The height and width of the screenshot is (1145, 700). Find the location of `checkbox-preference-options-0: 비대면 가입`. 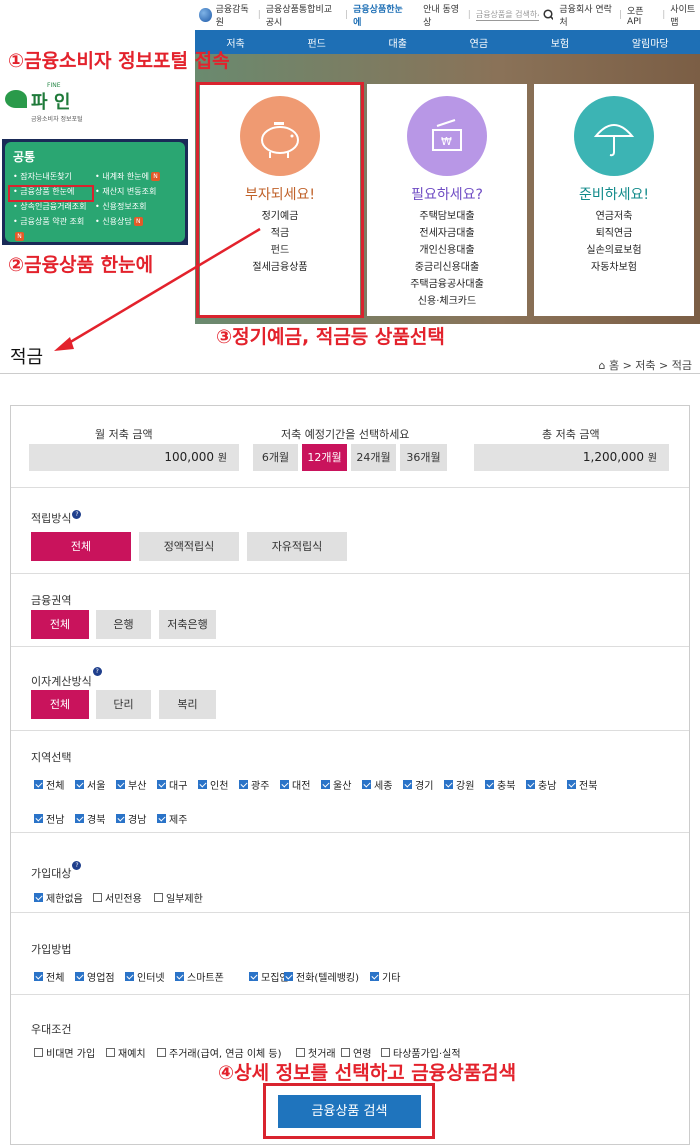

checkbox-preference-options-0: 비대면 가입 is located at coordinates (64, 1052).